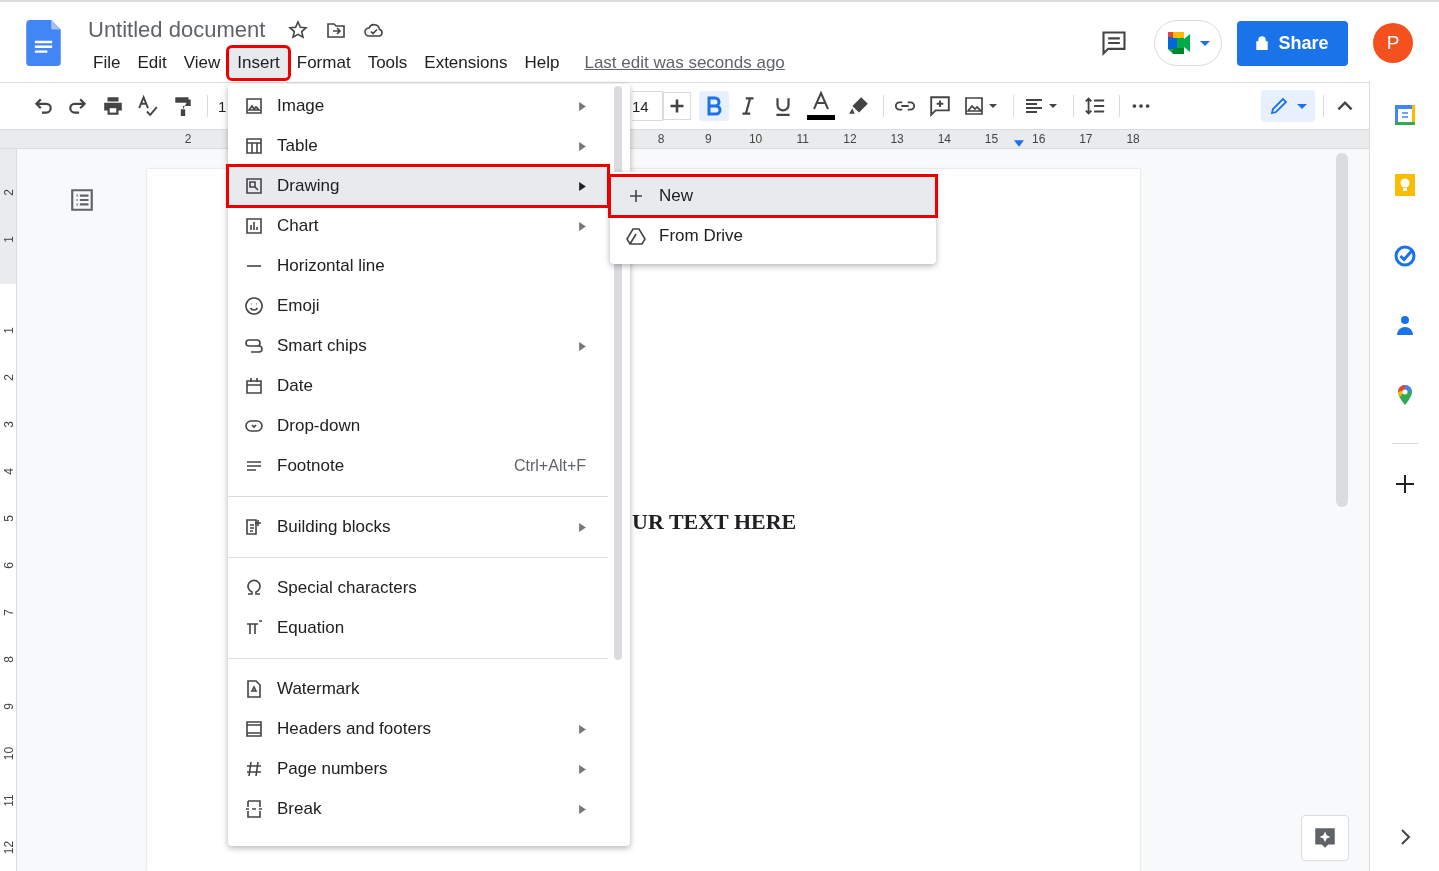 The image size is (1439, 871). Describe the element at coordinates (254, 769) in the screenshot. I see `hash-icon` at that location.